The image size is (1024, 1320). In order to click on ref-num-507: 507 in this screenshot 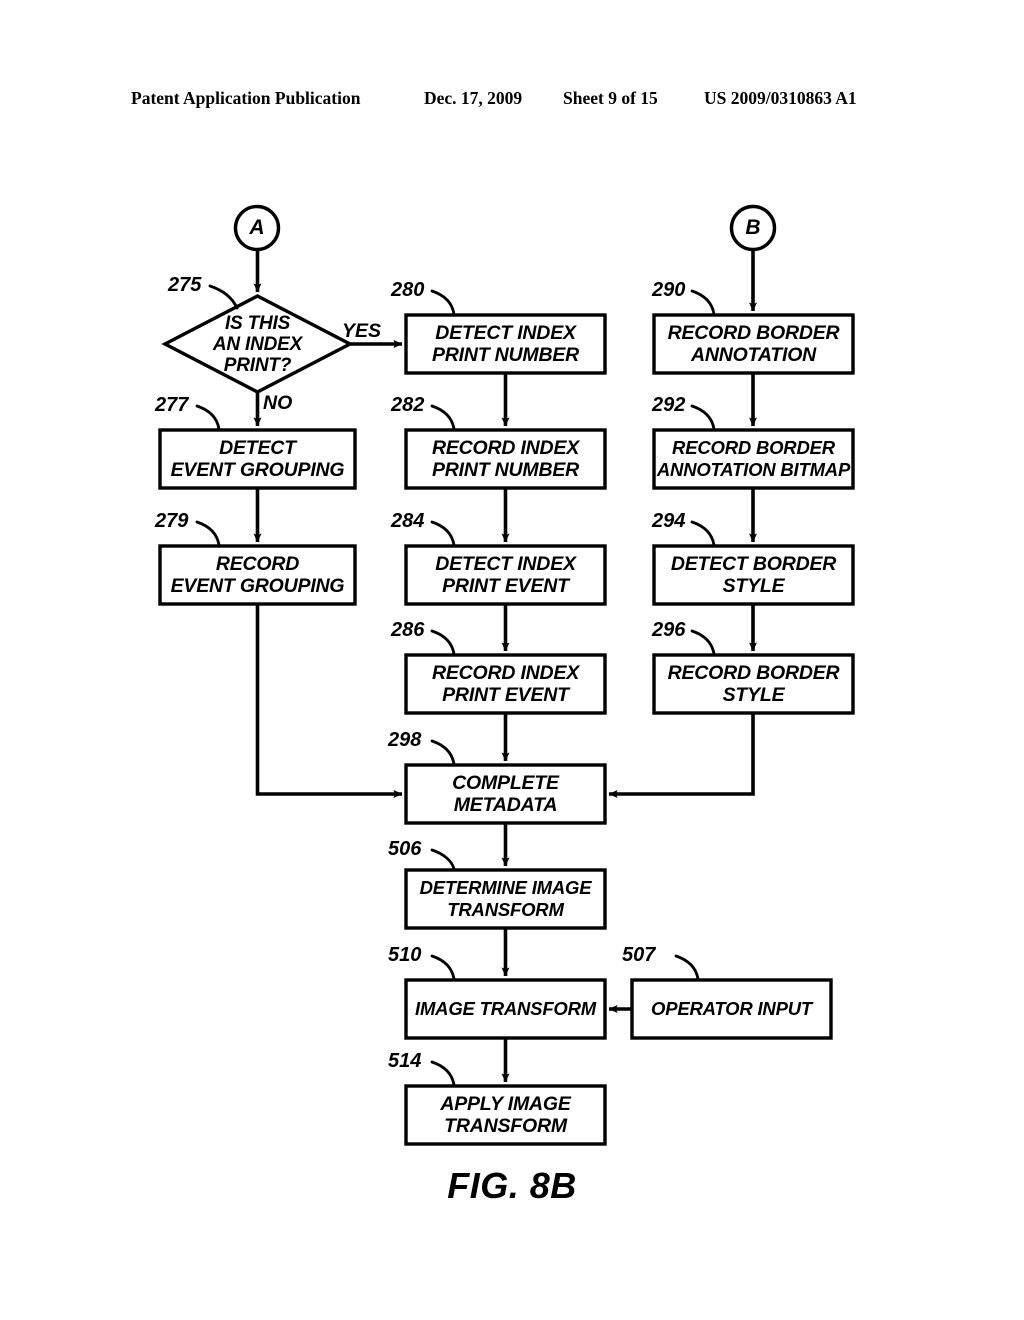, I will do `click(639, 955)`.